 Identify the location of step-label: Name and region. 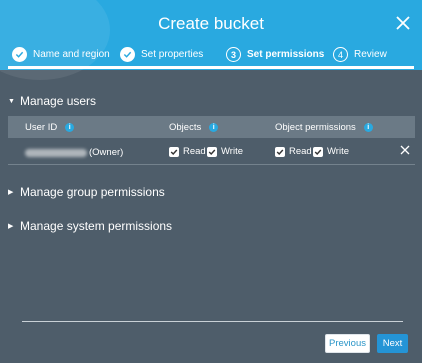
(71, 54).